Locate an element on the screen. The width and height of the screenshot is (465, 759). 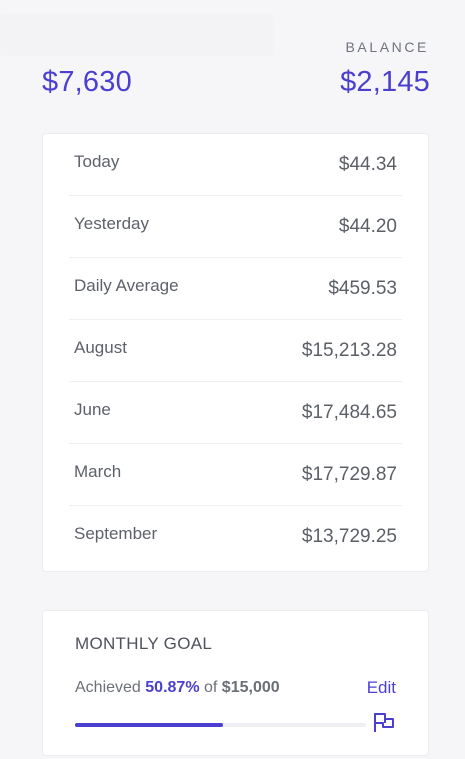
goal-percent: 50.87% is located at coordinates (172, 687).